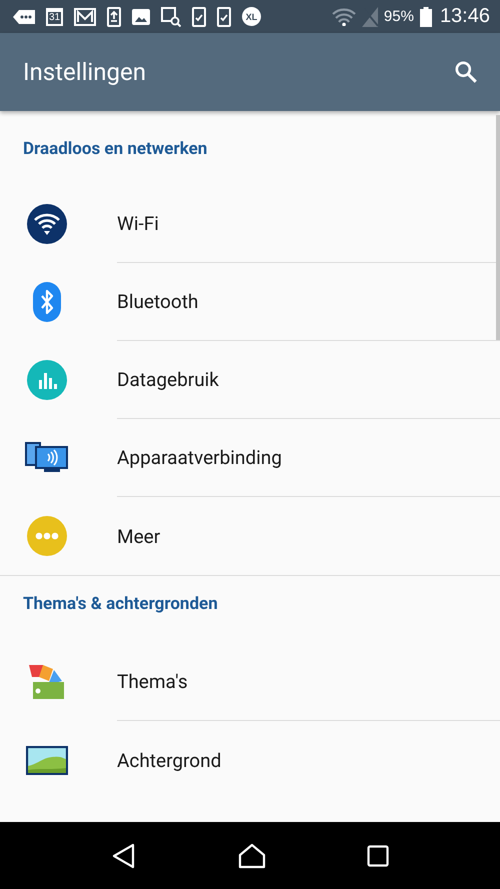 This screenshot has width=500, height=889. Describe the element at coordinates (171, 16) in the screenshot. I see `search-document-icon` at that location.